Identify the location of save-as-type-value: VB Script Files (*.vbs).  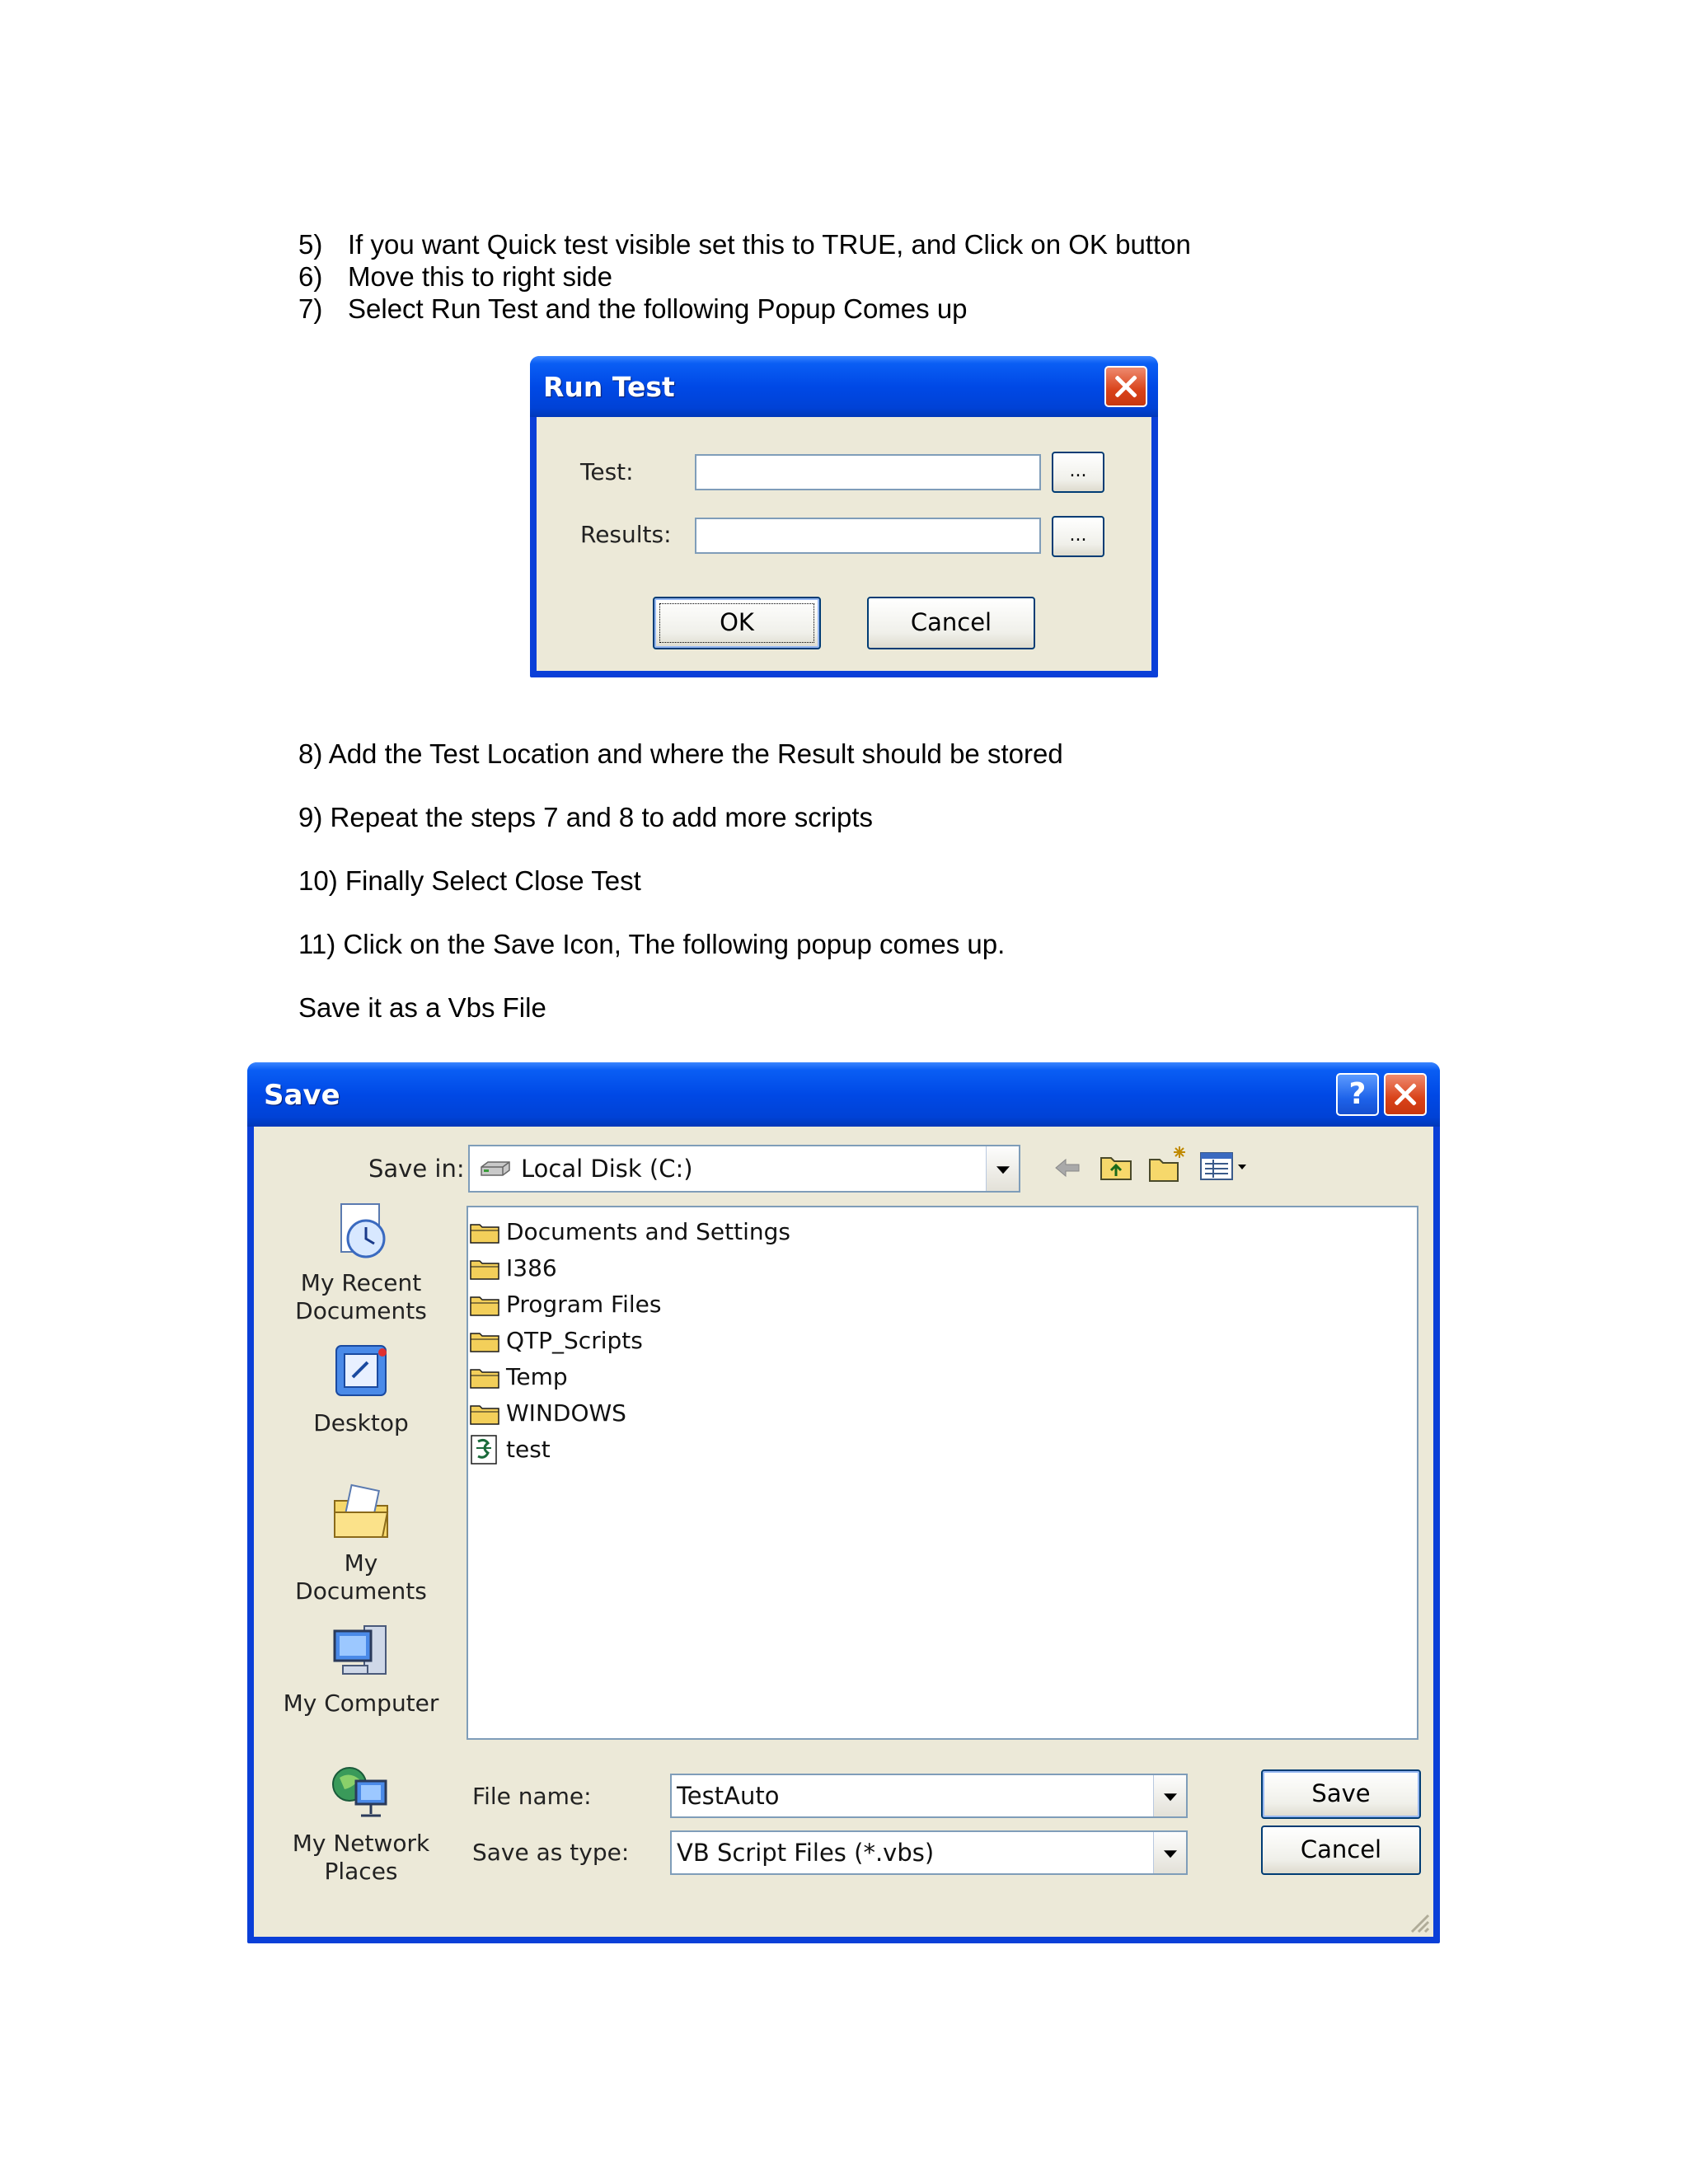
(806, 1853).